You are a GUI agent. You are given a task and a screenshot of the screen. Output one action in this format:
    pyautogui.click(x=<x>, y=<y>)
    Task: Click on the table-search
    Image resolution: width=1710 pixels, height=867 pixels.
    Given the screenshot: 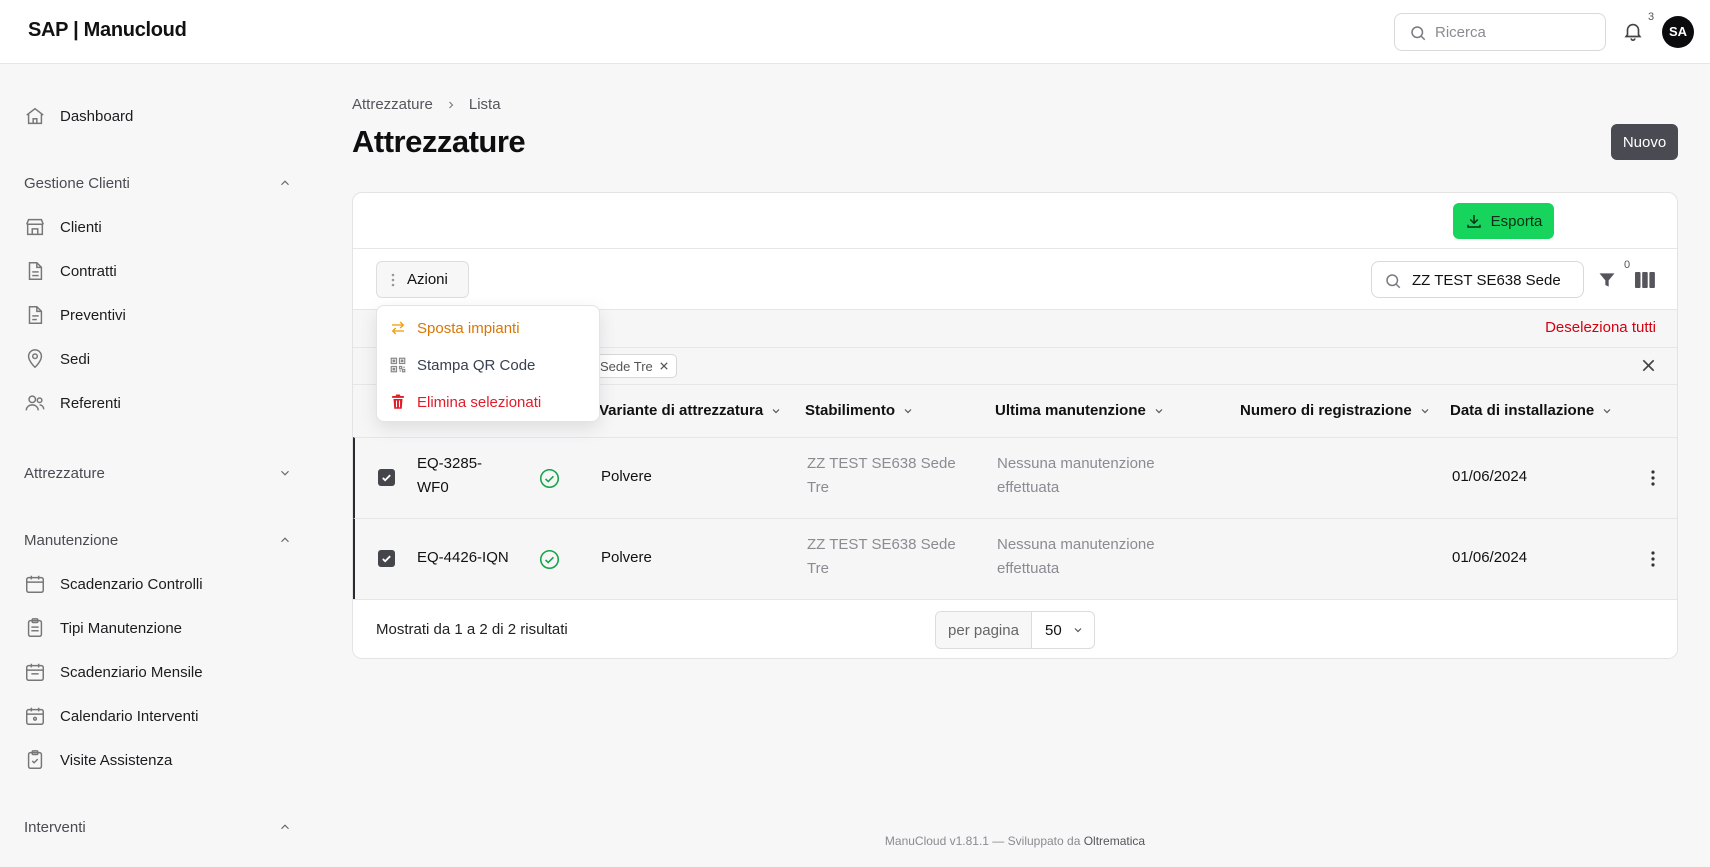 What is the action you would take?
    pyautogui.click(x=1477, y=279)
    